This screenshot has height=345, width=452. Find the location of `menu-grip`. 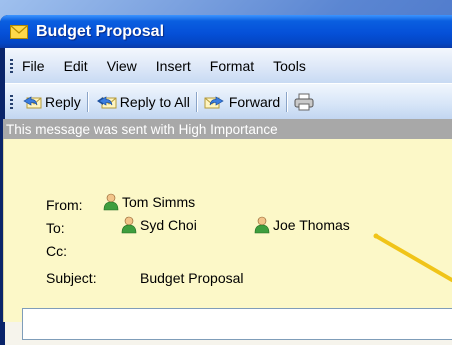

menu-grip is located at coordinates (11, 65).